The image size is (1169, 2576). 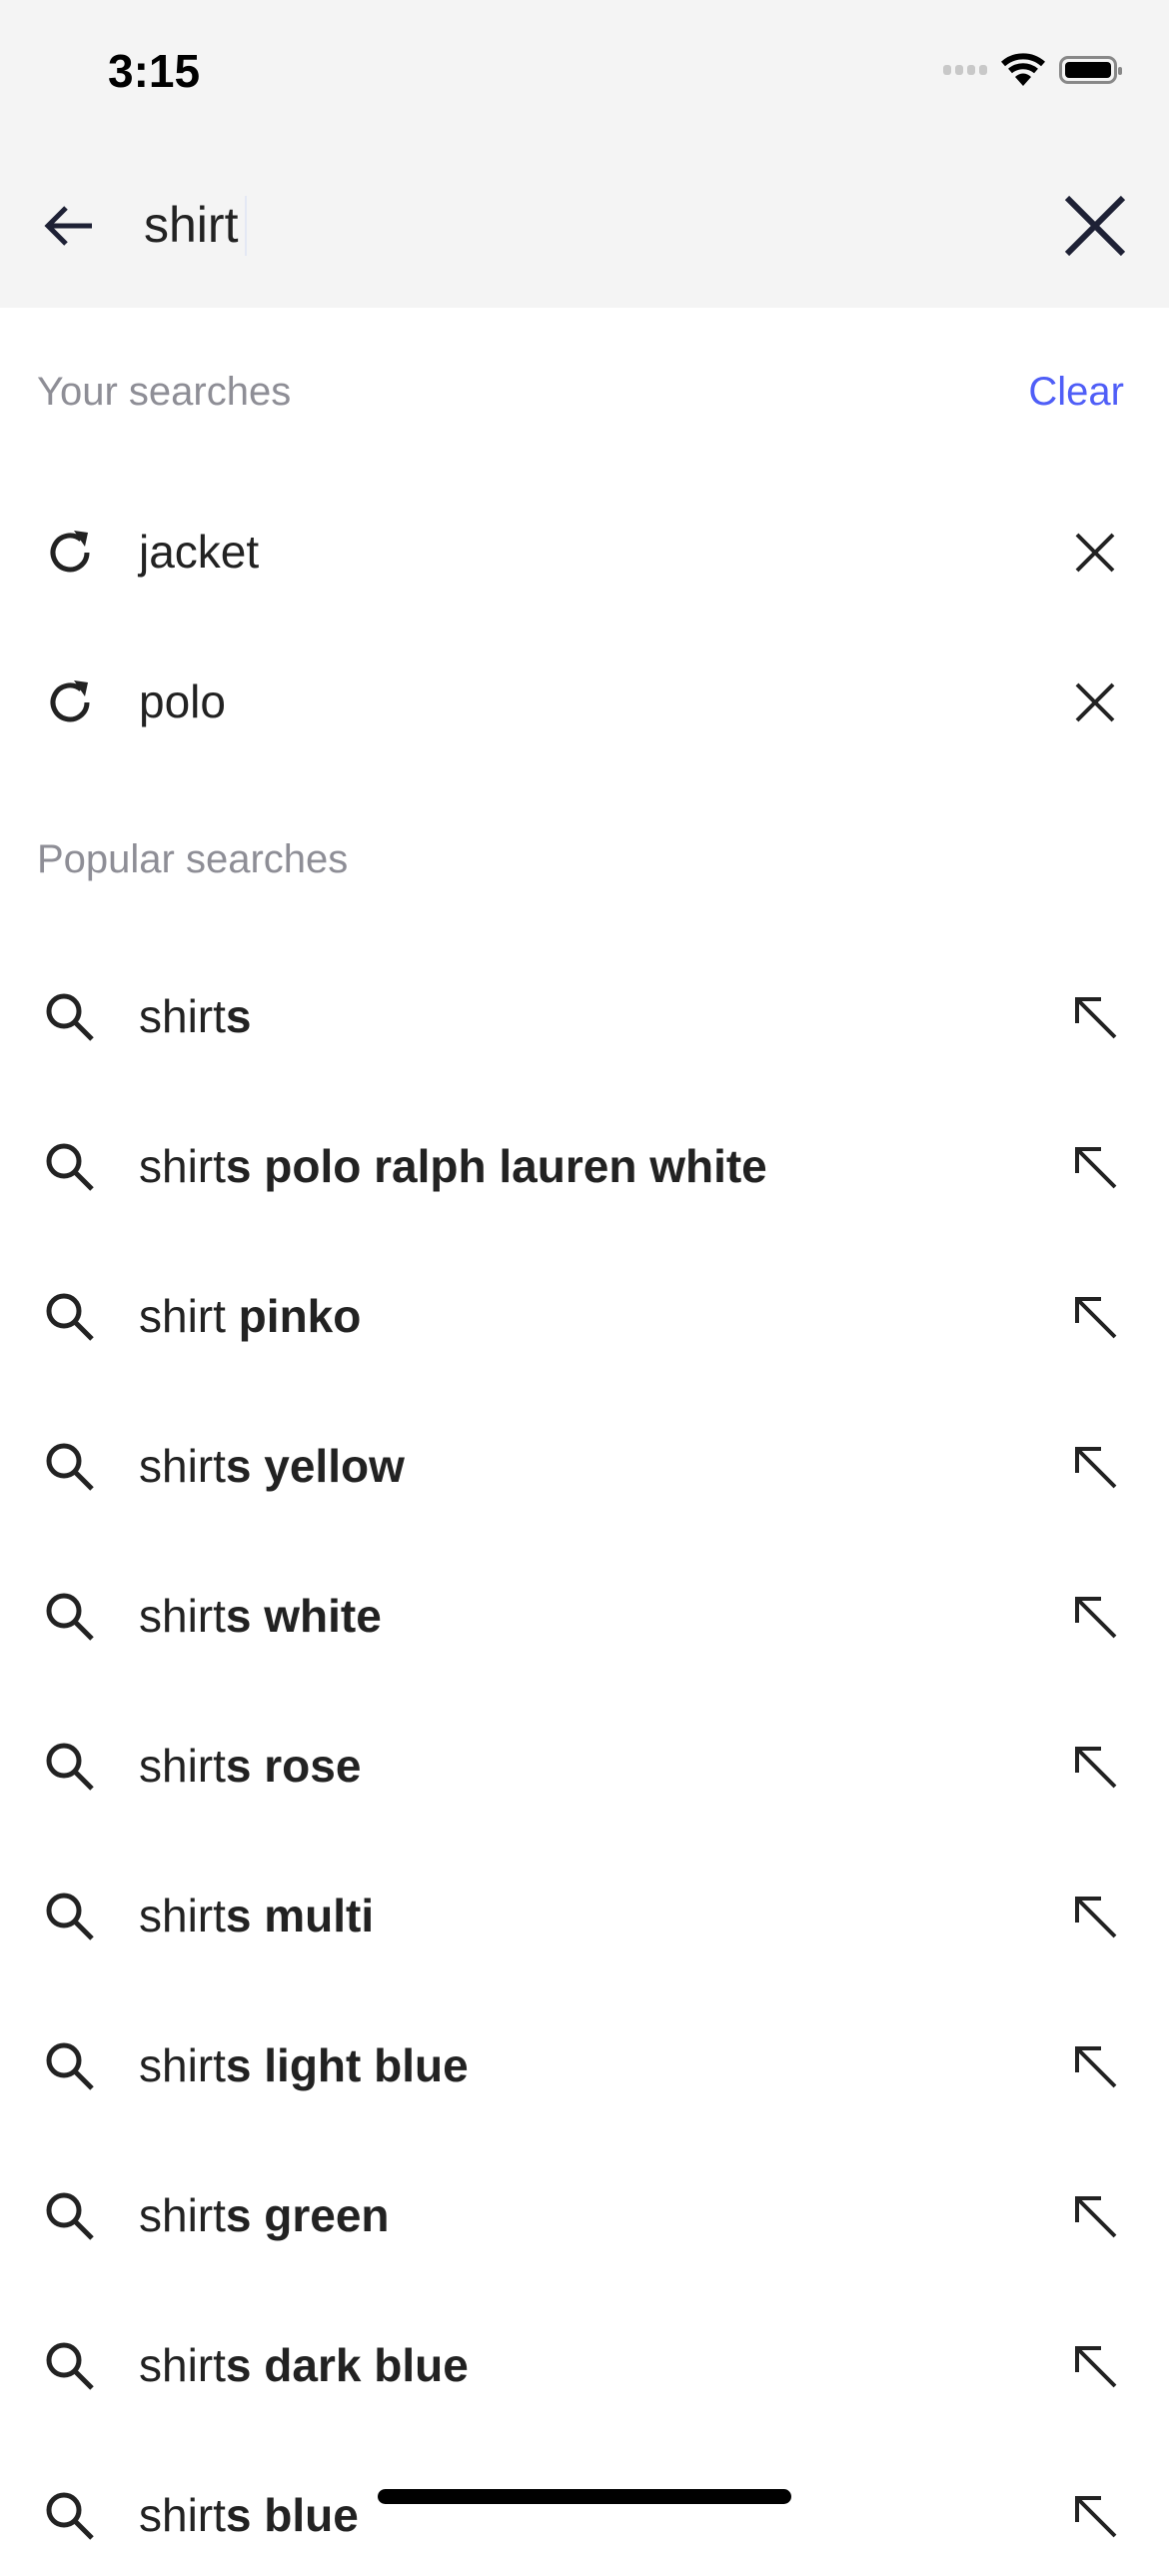 What do you see at coordinates (543, 225) in the screenshot?
I see `search-input` at bounding box center [543, 225].